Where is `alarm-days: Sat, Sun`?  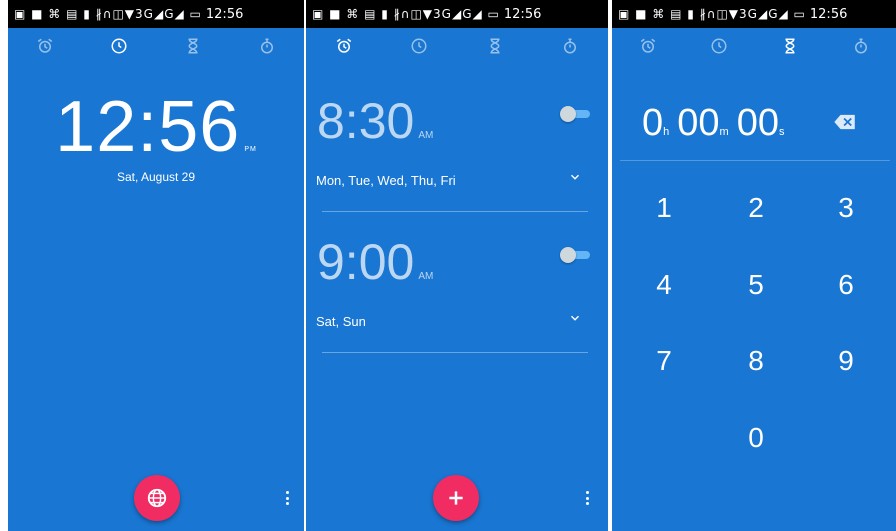 alarm-days: Sat, Sun is located at coordinates (341, 321).